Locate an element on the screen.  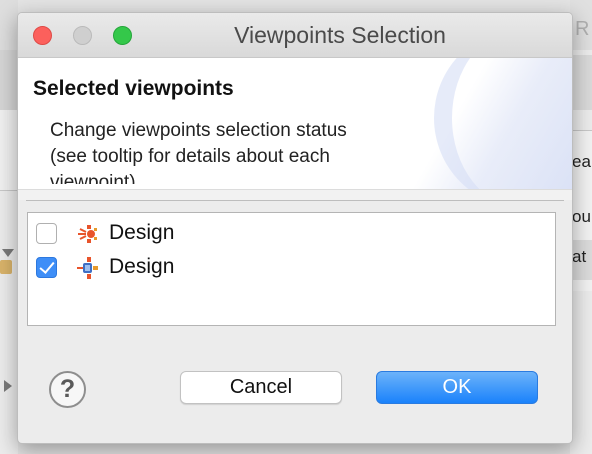
viewpoint-checkbox is located at coordinates (46, 233).